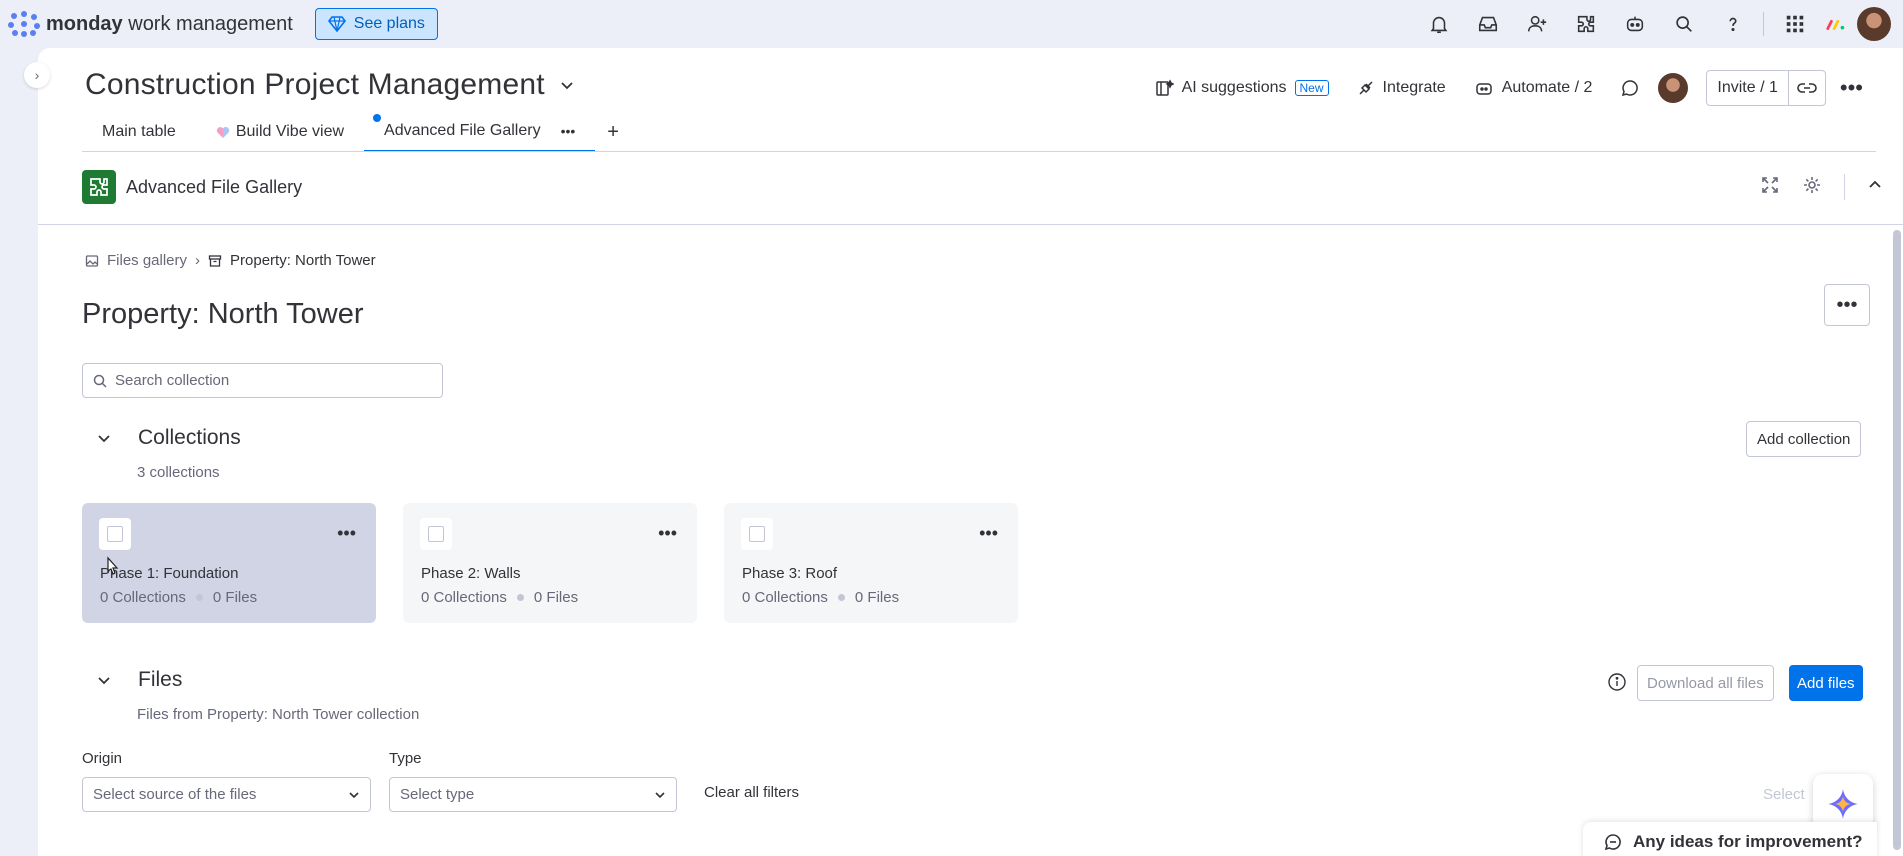 The height and width of the screenshot is (856, 1903). I want to click on origin-select: Select source of the files, so click(226, 794).